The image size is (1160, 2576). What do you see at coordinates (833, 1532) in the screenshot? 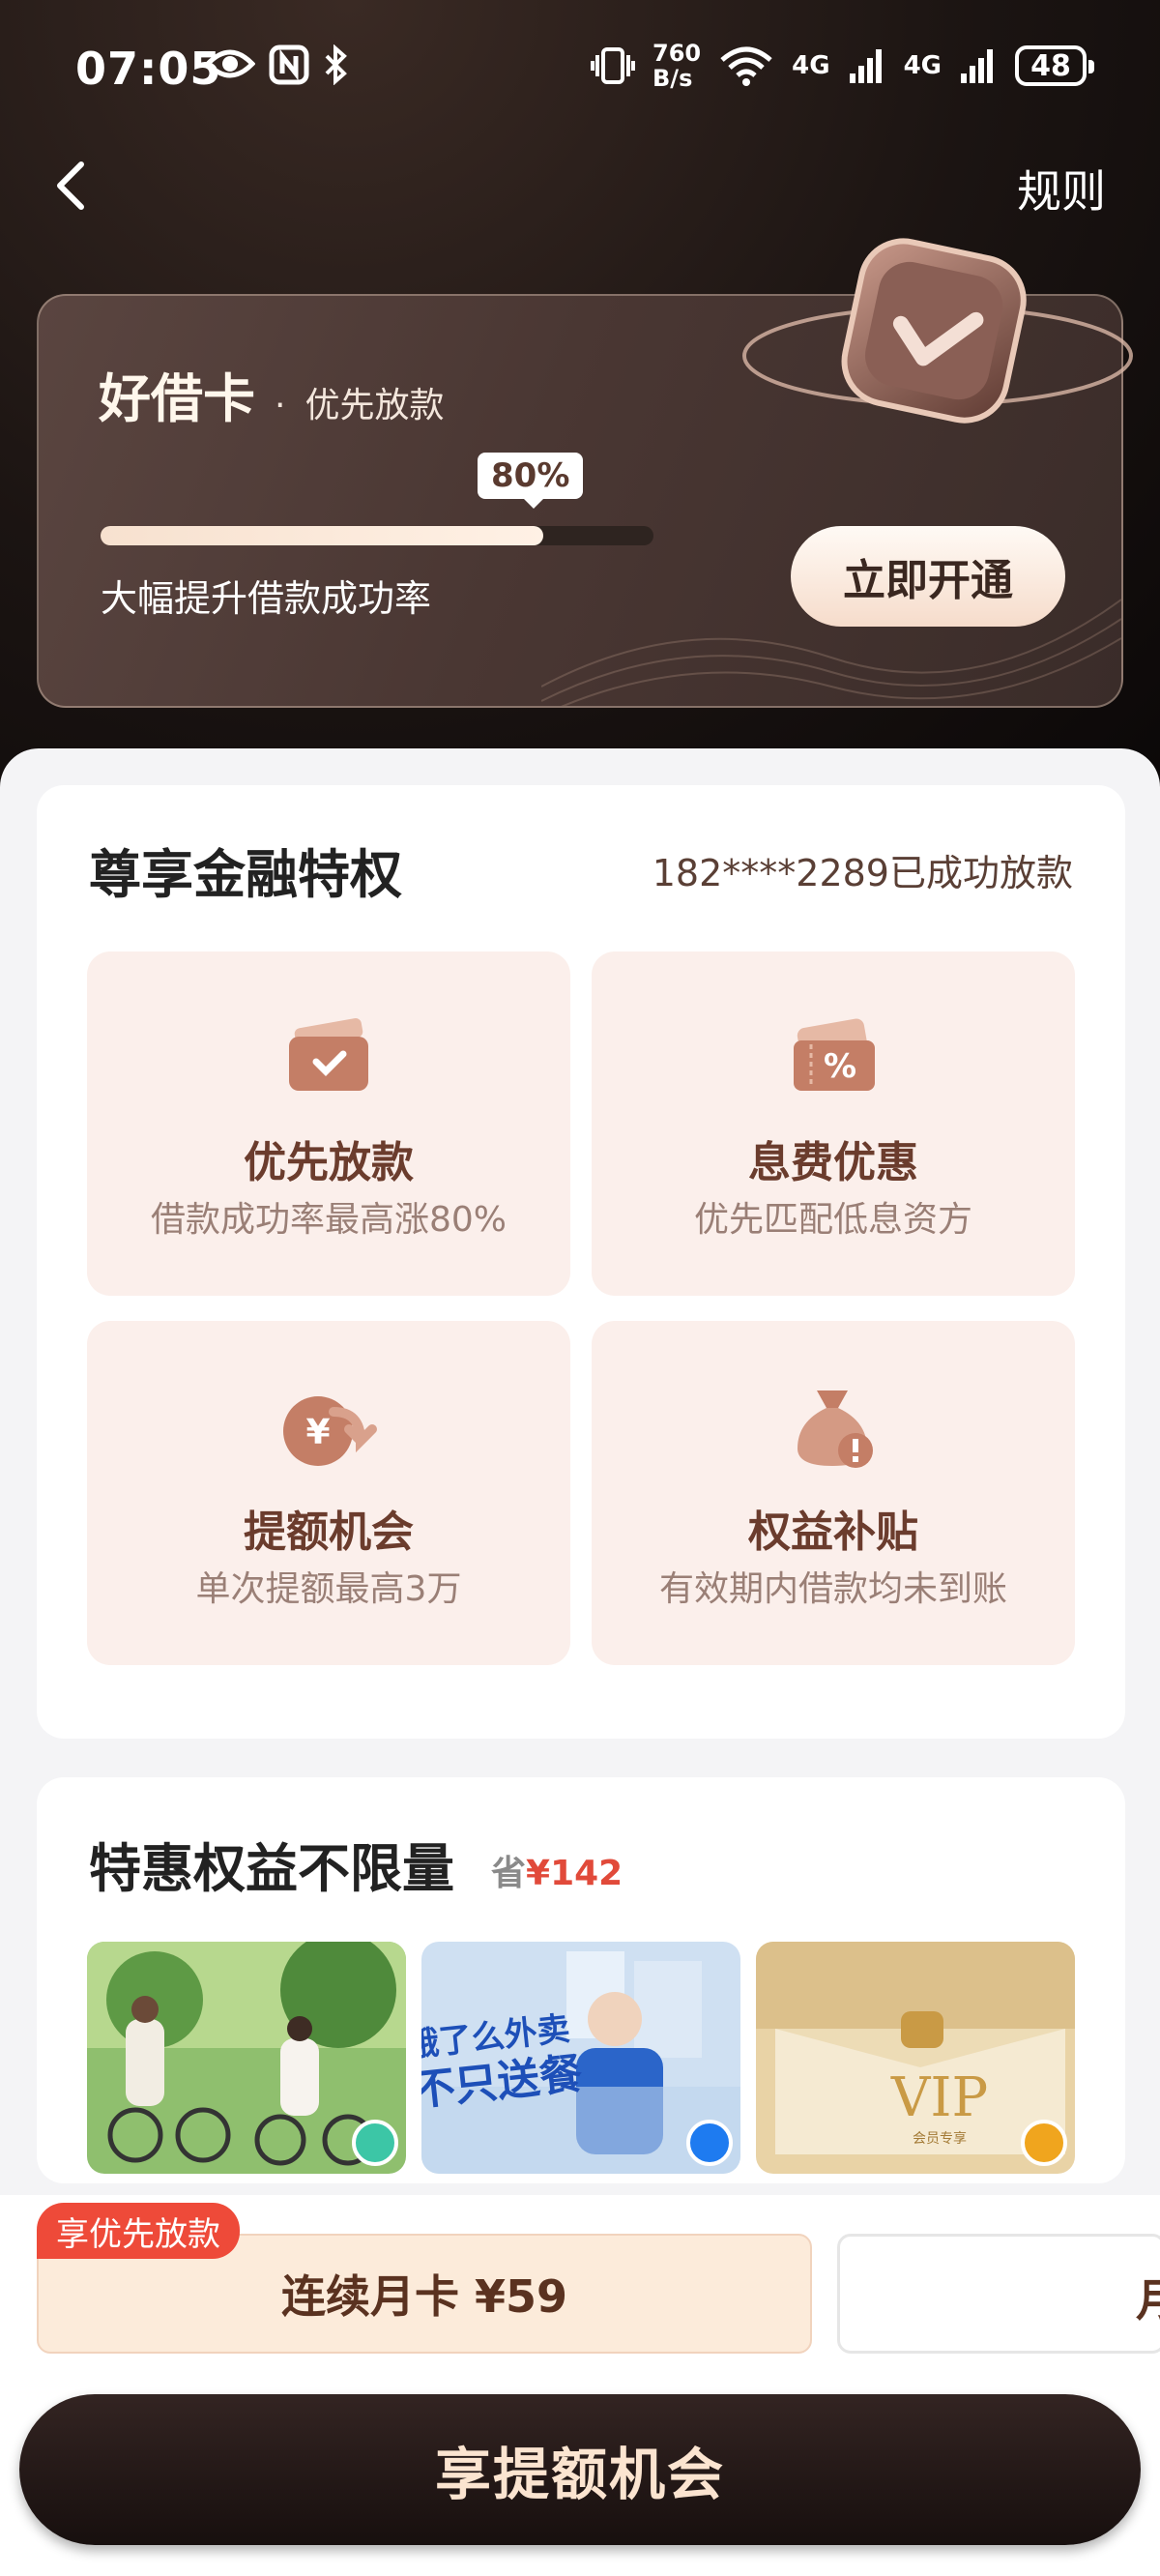
I see `privilege-title: 权益补贴` at bounding box center [833, 1532].